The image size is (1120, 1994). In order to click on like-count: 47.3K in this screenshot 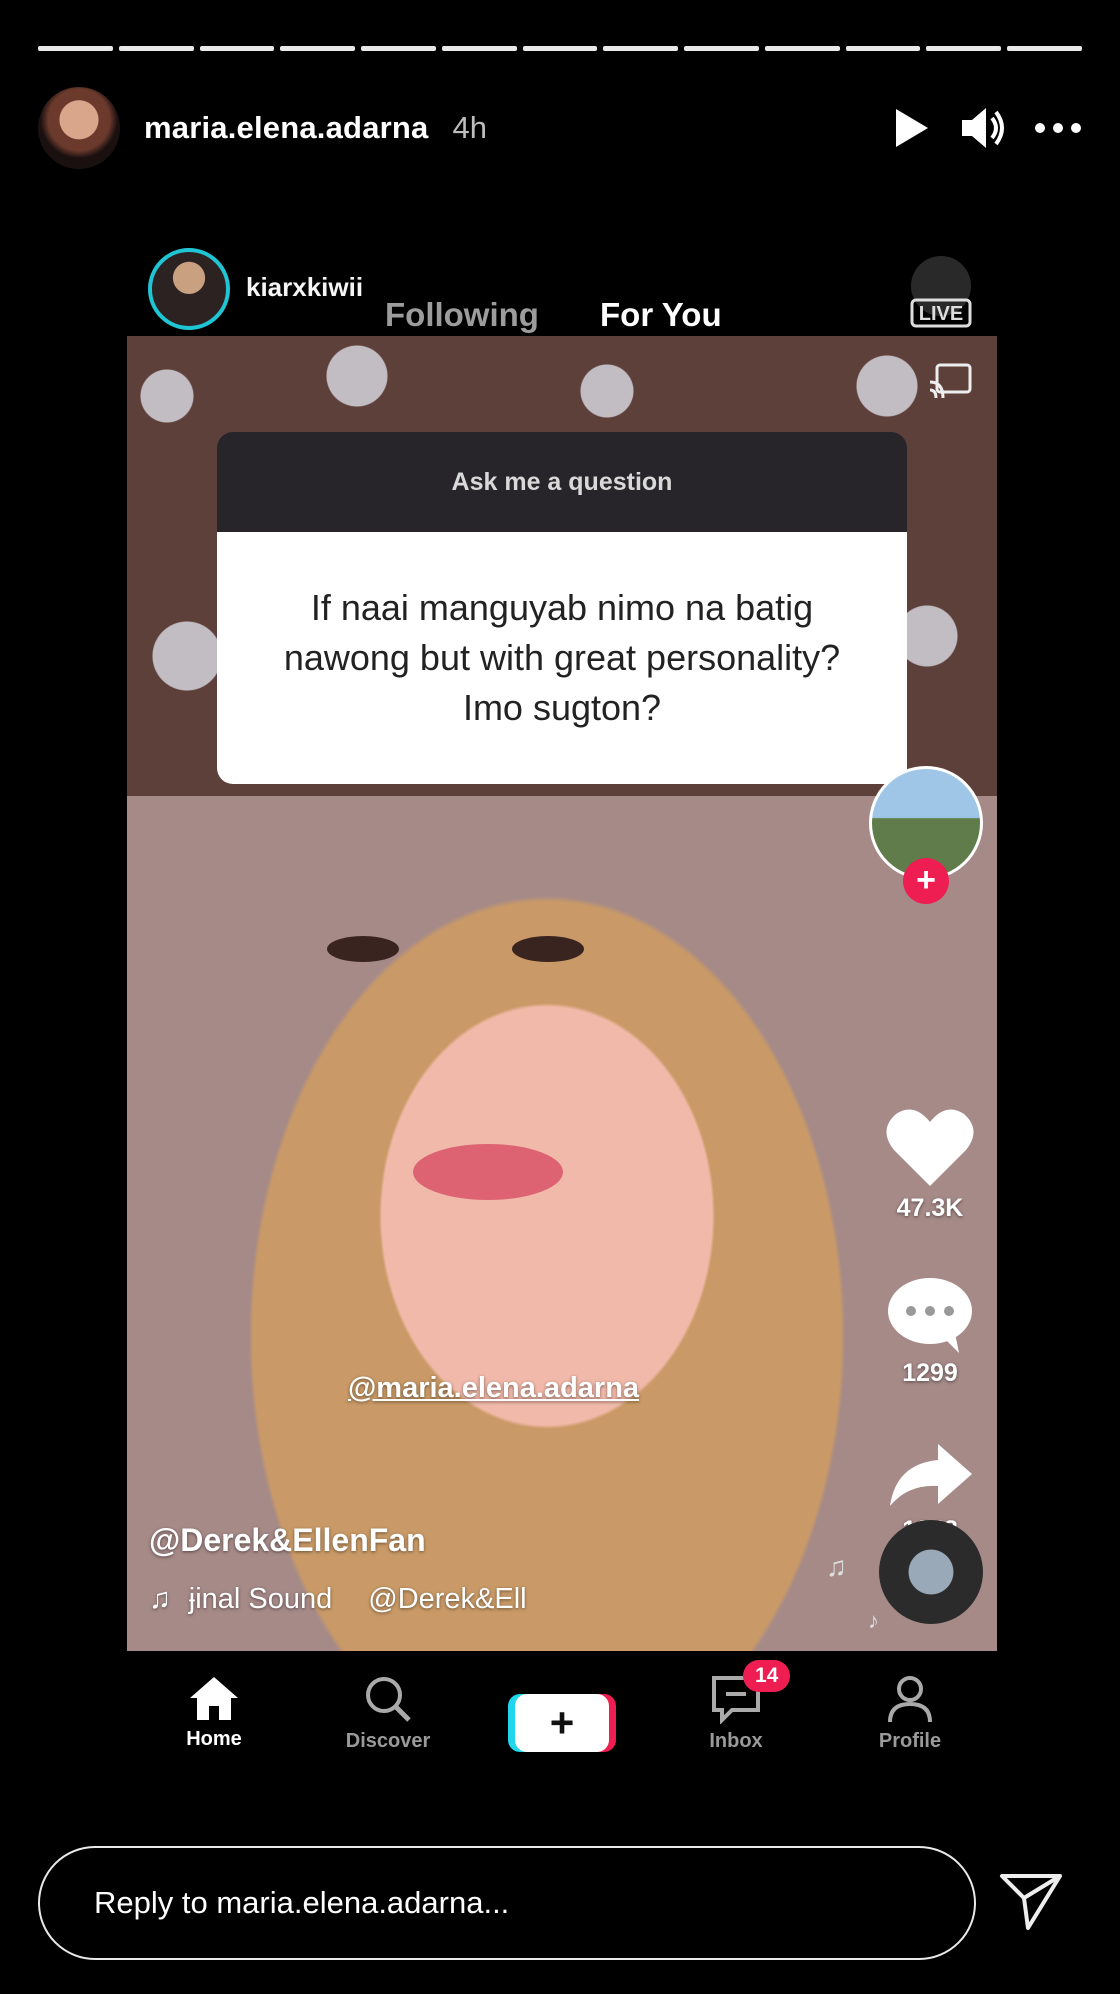, I will do `click(930, 1208)`.